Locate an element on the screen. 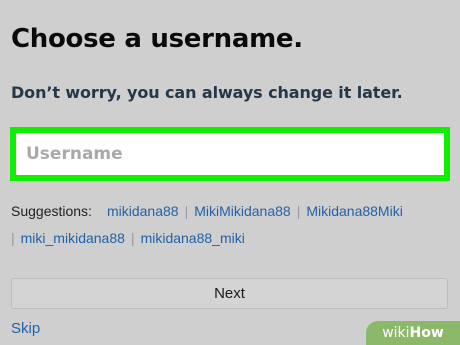 This screenshot has width=460, height=345. username-field-highlight is located at coordinates (230, 154).